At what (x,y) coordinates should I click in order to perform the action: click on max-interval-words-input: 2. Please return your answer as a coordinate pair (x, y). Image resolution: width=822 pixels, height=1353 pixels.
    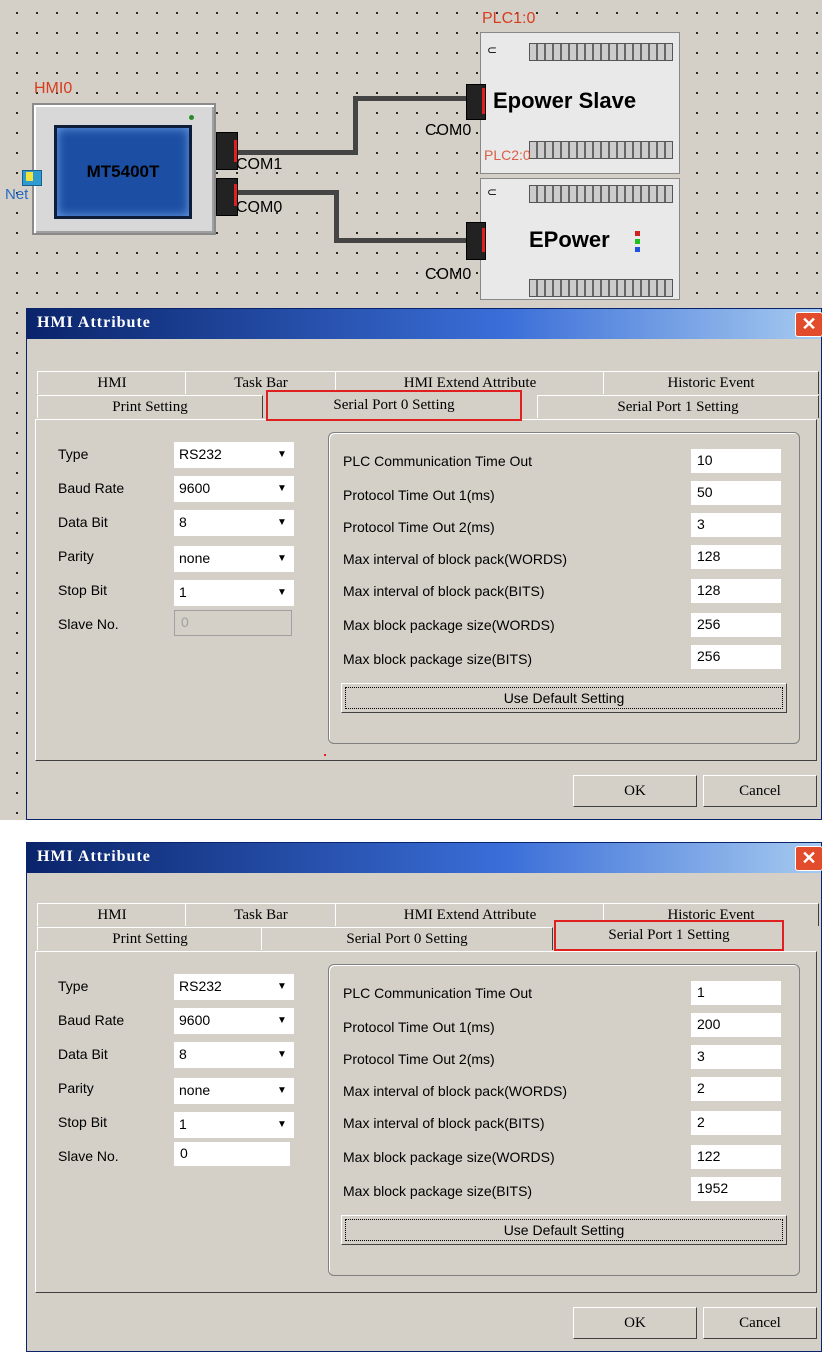
    Looking at the image, I should click on (736, 1089).